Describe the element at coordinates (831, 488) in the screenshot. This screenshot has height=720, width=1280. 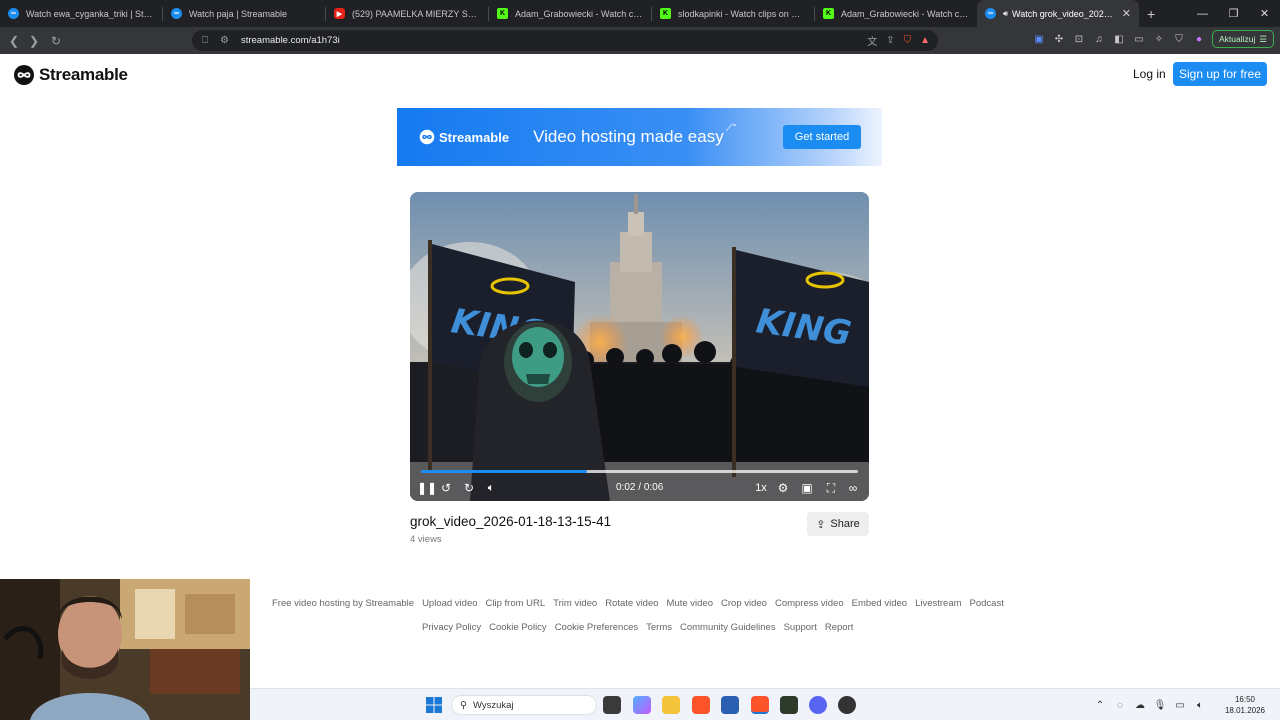
I see `fullscreen-icon: ⛶` at that location.